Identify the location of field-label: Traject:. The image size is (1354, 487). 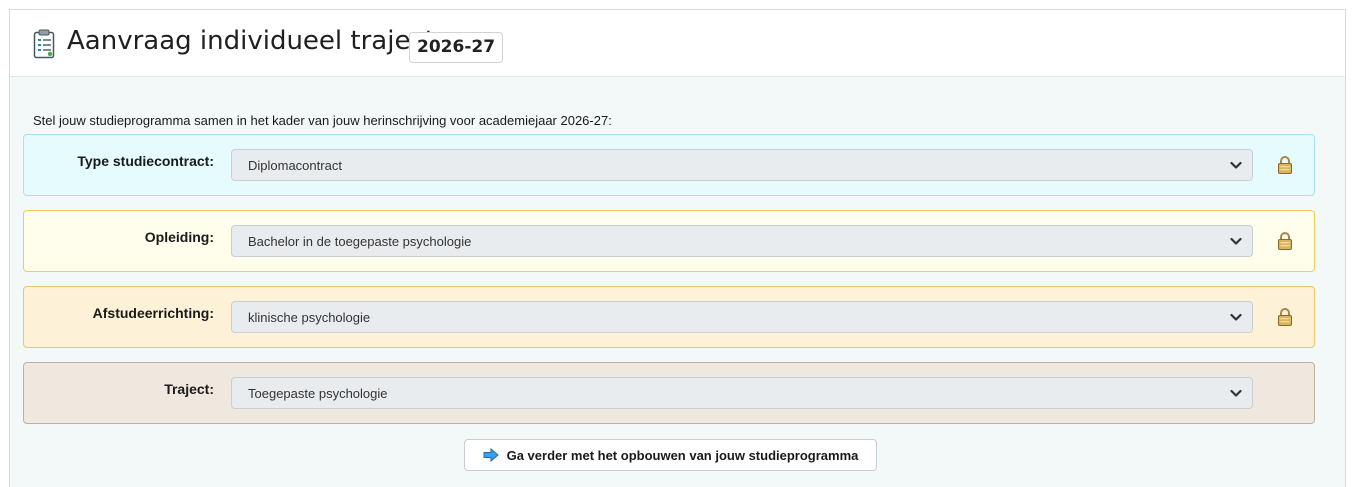
(189, 389).